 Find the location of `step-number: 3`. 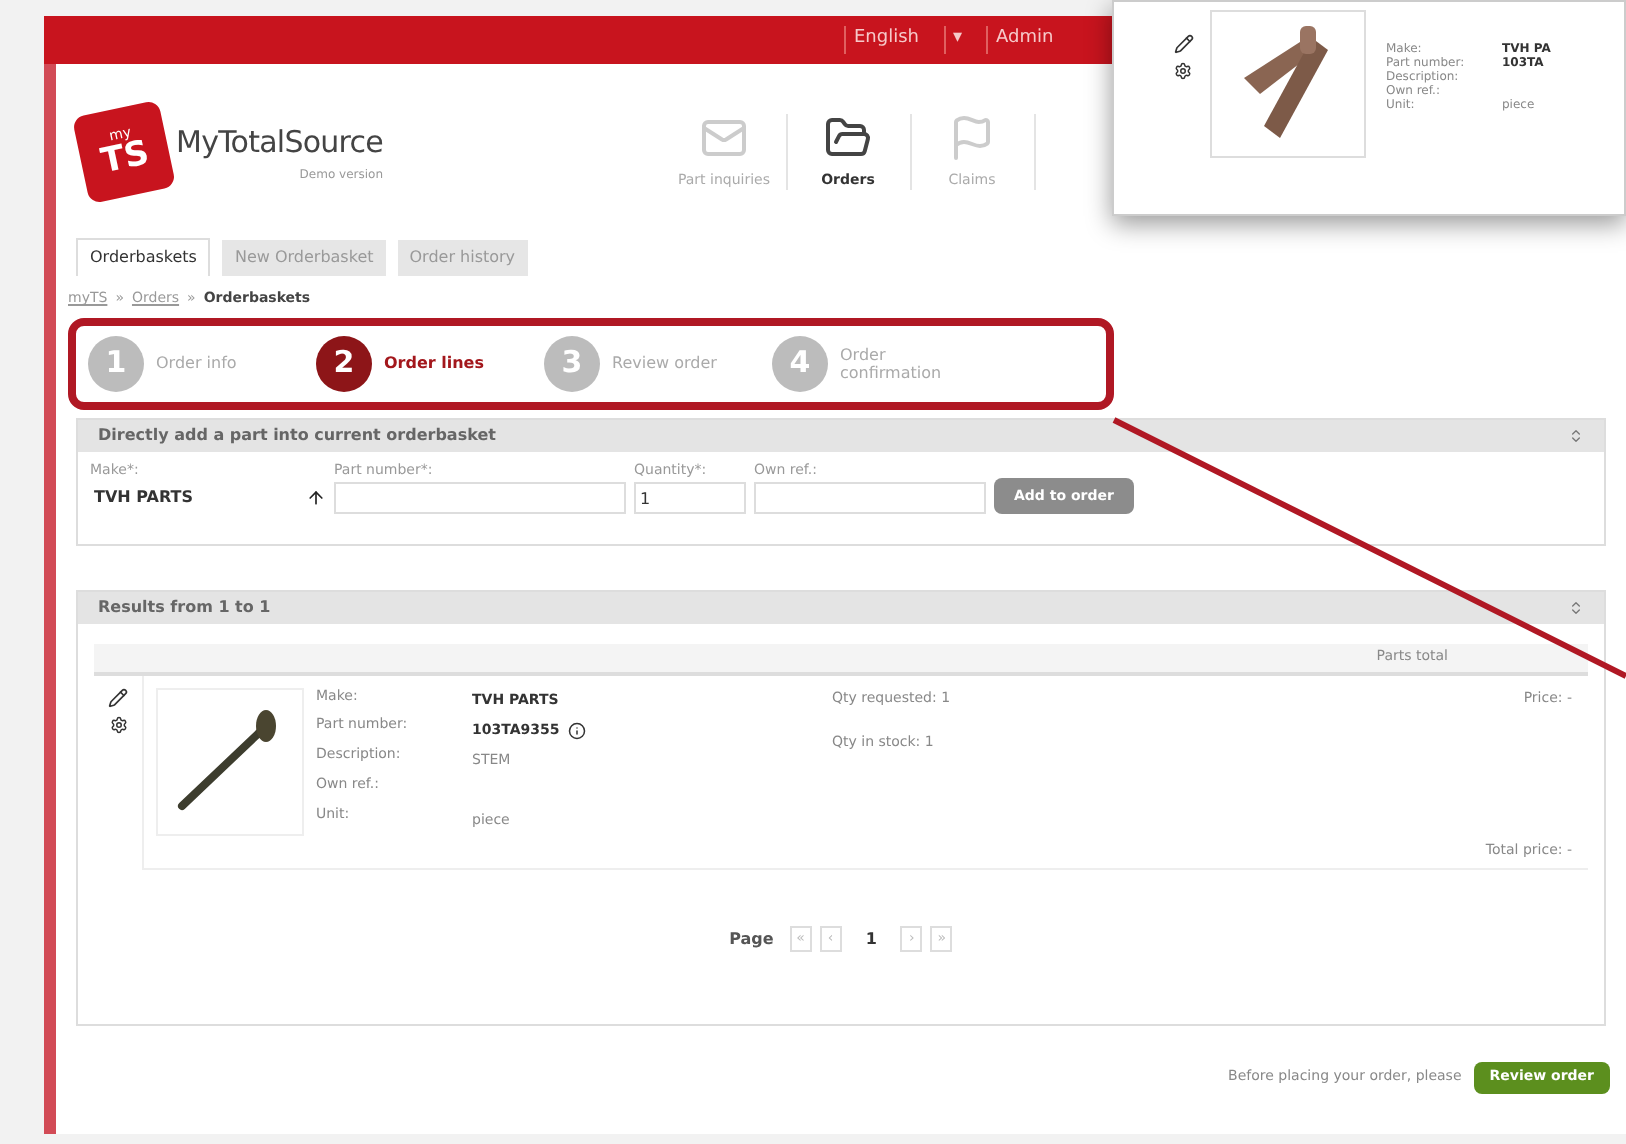

step-number: 3 is located at coordinates (572, 363).